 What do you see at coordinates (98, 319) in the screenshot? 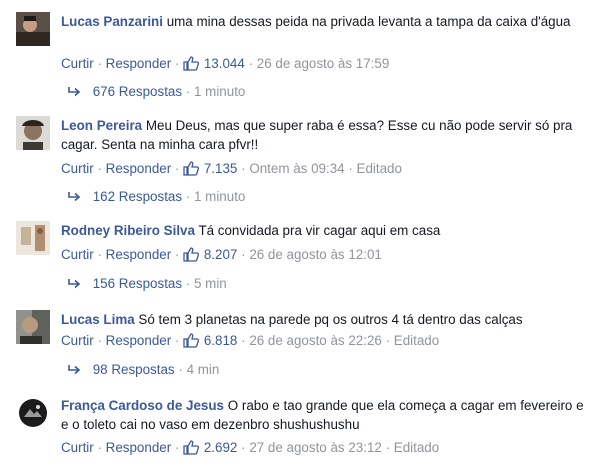
I see `comment-author: Lucas Lima` at bounding box center [98, 319].